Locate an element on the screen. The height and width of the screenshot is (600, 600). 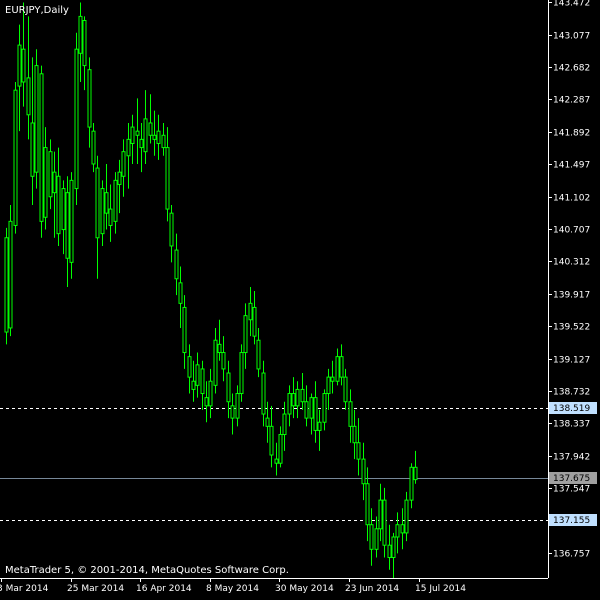
price-tick-label: 138.337 is located at coordinates (571, 425).